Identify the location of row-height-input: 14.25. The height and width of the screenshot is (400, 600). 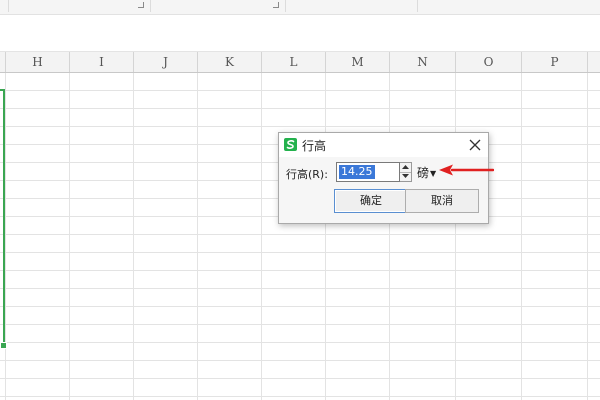
(368, 172).